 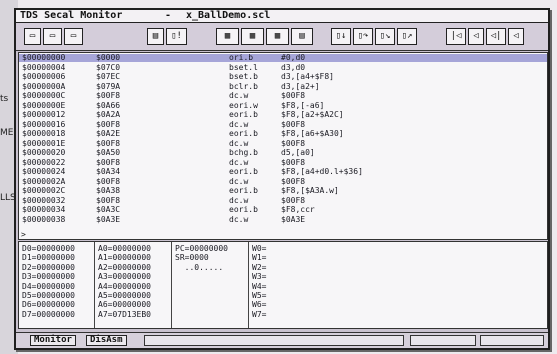 I want to click on first-icon: |◁, so click(x=456, y=36).